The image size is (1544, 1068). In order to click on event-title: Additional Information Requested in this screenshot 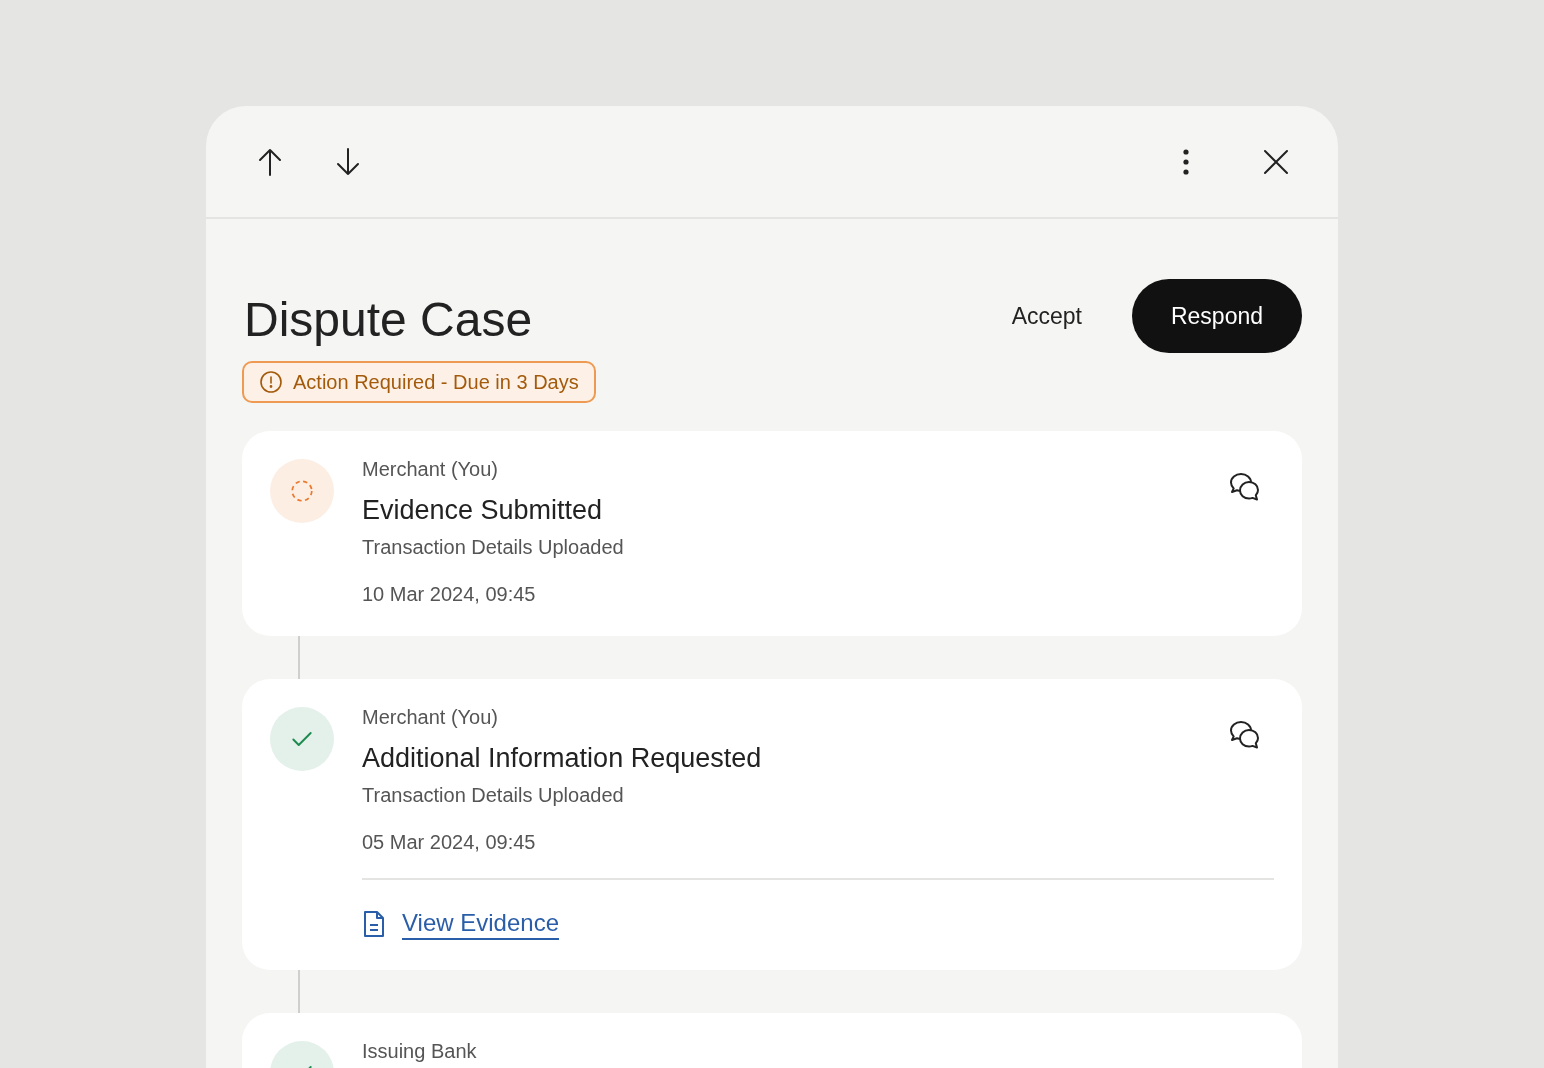, I will do `click(562, 758)`.